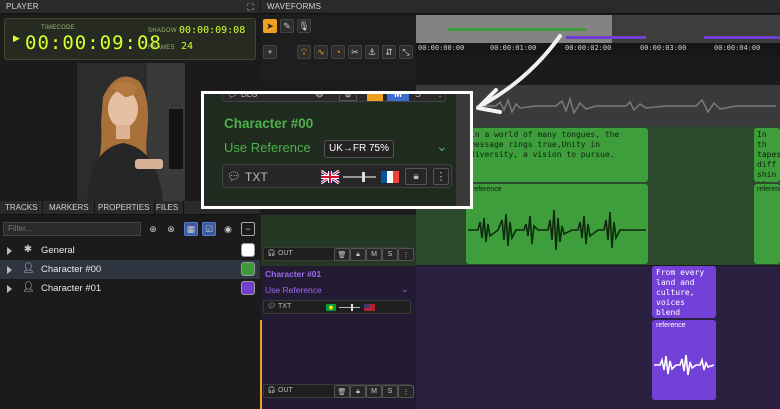  I want to click on text-clip-00-next: In th tapes diff shin bloo, so click(767, 155).